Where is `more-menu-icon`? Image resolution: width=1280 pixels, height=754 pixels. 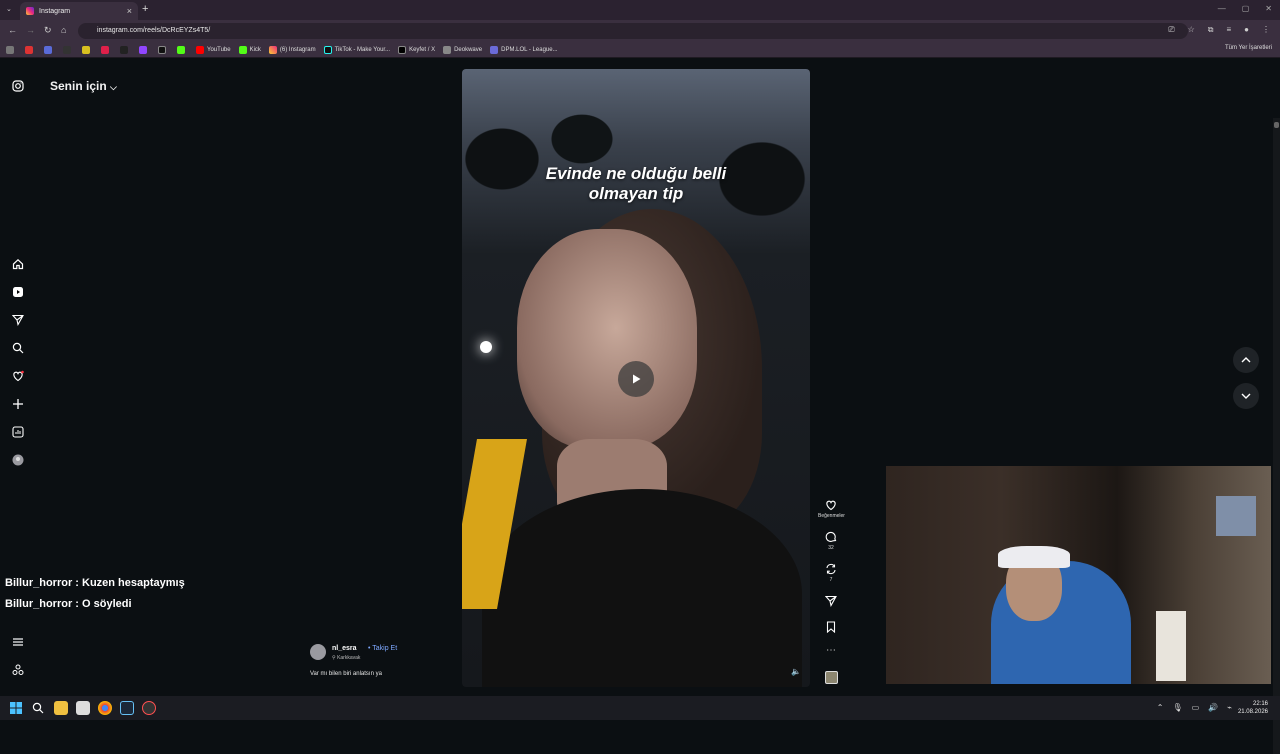
more-menu-icon is located at coordinates (18, 642).